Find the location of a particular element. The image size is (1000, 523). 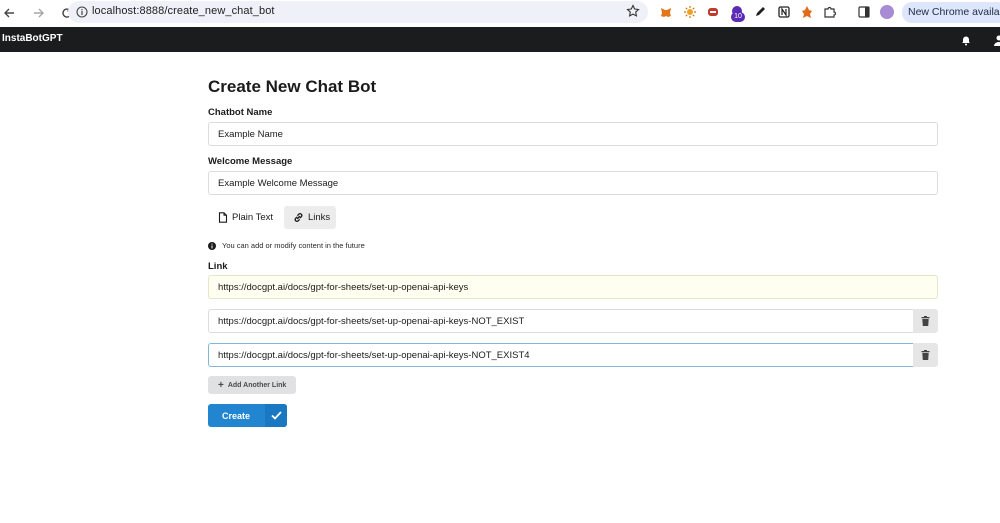

tab-links: Links is located at coordinates (310, 217).